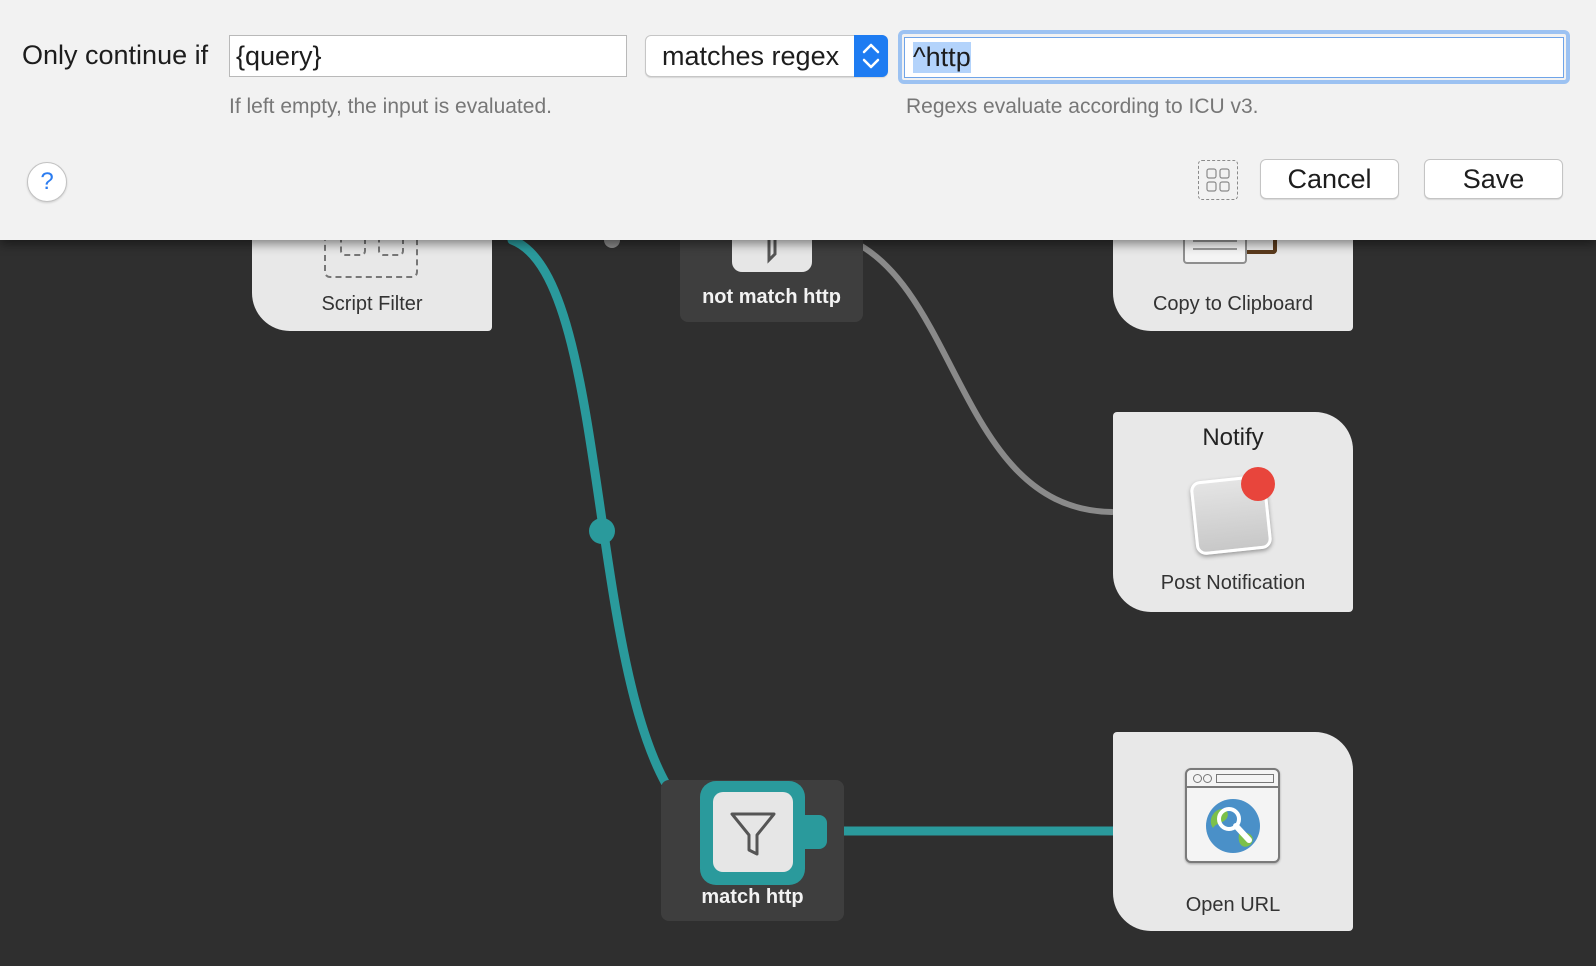  Describe the element at coordinates (981, 376) in the screenshot. I see `wire-not-match-to-notify` at that location.